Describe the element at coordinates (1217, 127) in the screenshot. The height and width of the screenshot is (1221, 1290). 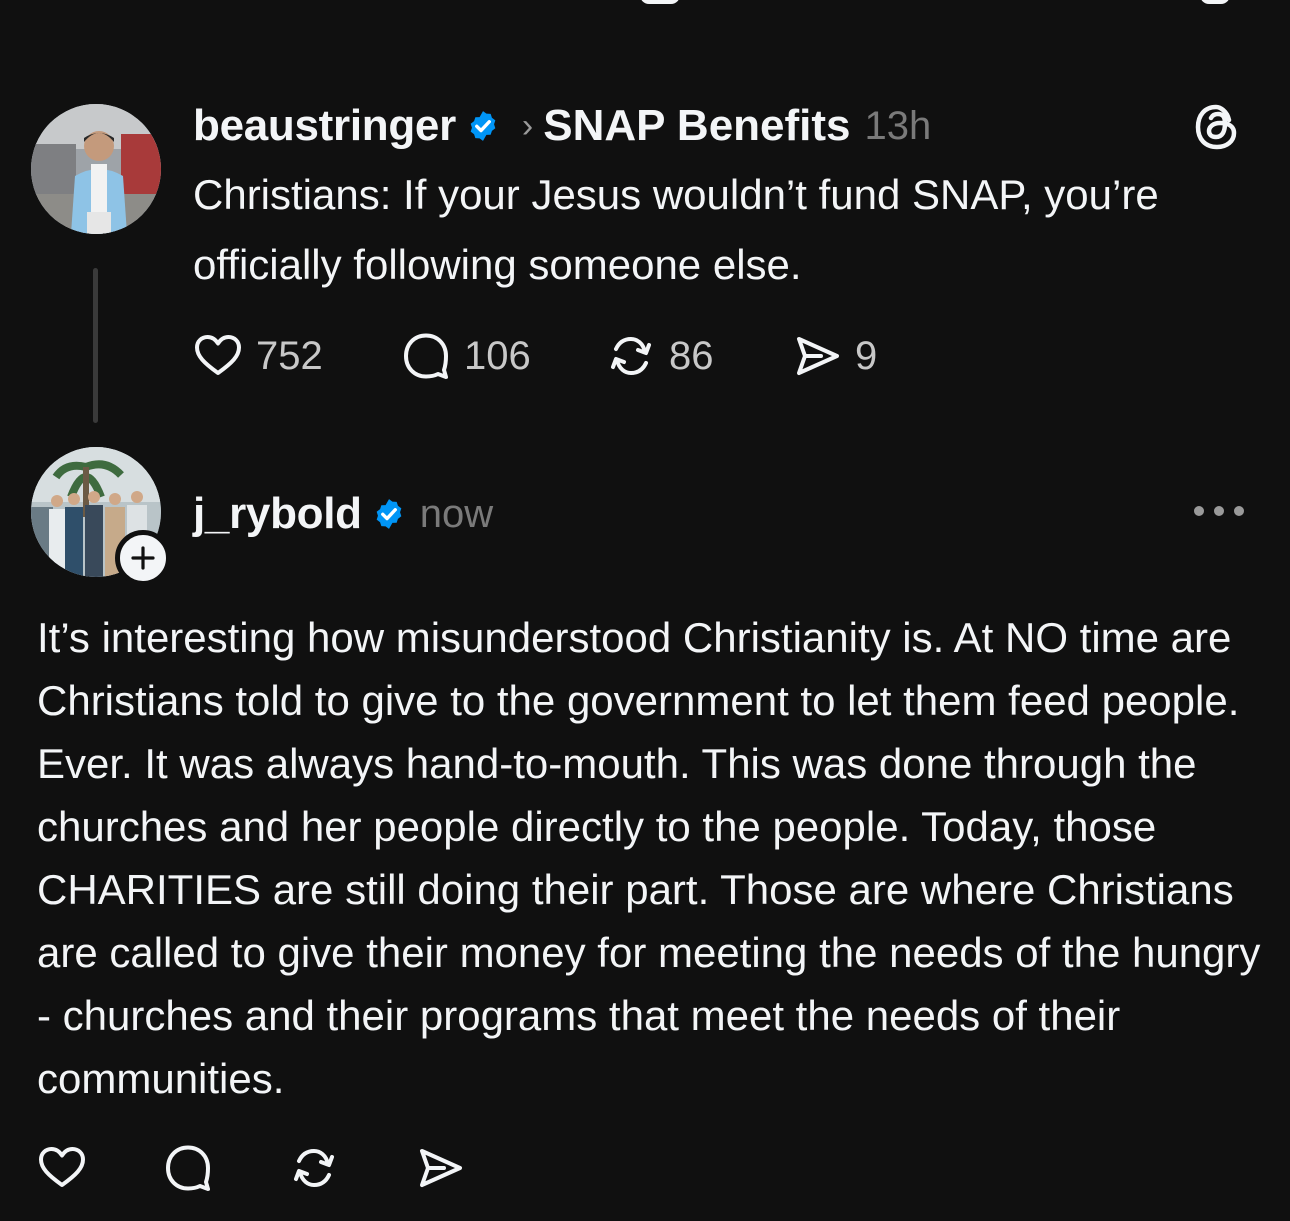
I see `threads-logo-icon` at that location.